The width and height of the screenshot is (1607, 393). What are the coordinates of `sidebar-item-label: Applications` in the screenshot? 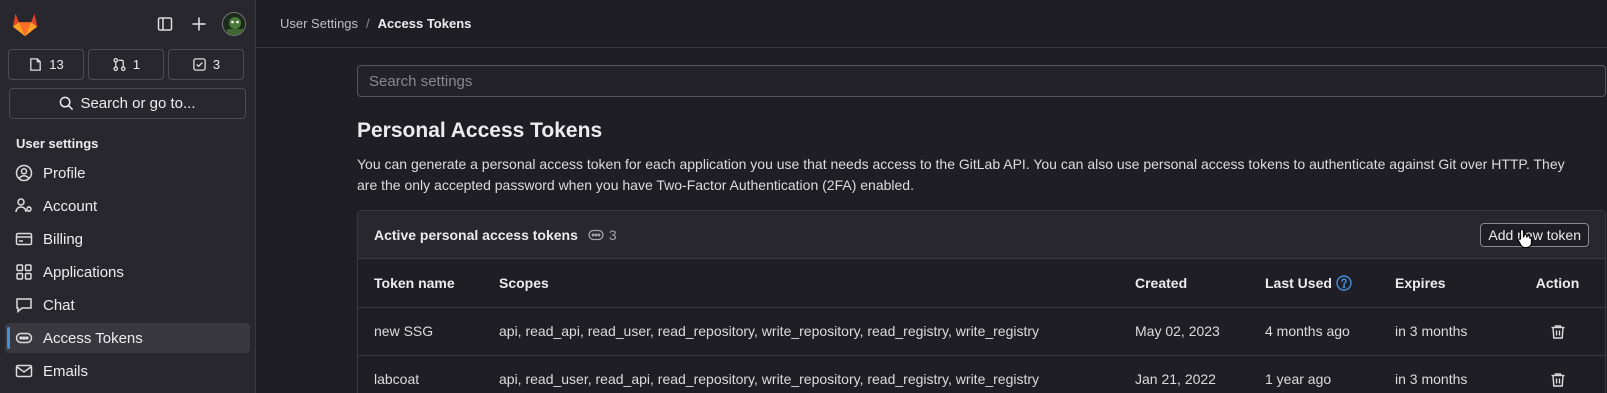 It's located at (83, 272).